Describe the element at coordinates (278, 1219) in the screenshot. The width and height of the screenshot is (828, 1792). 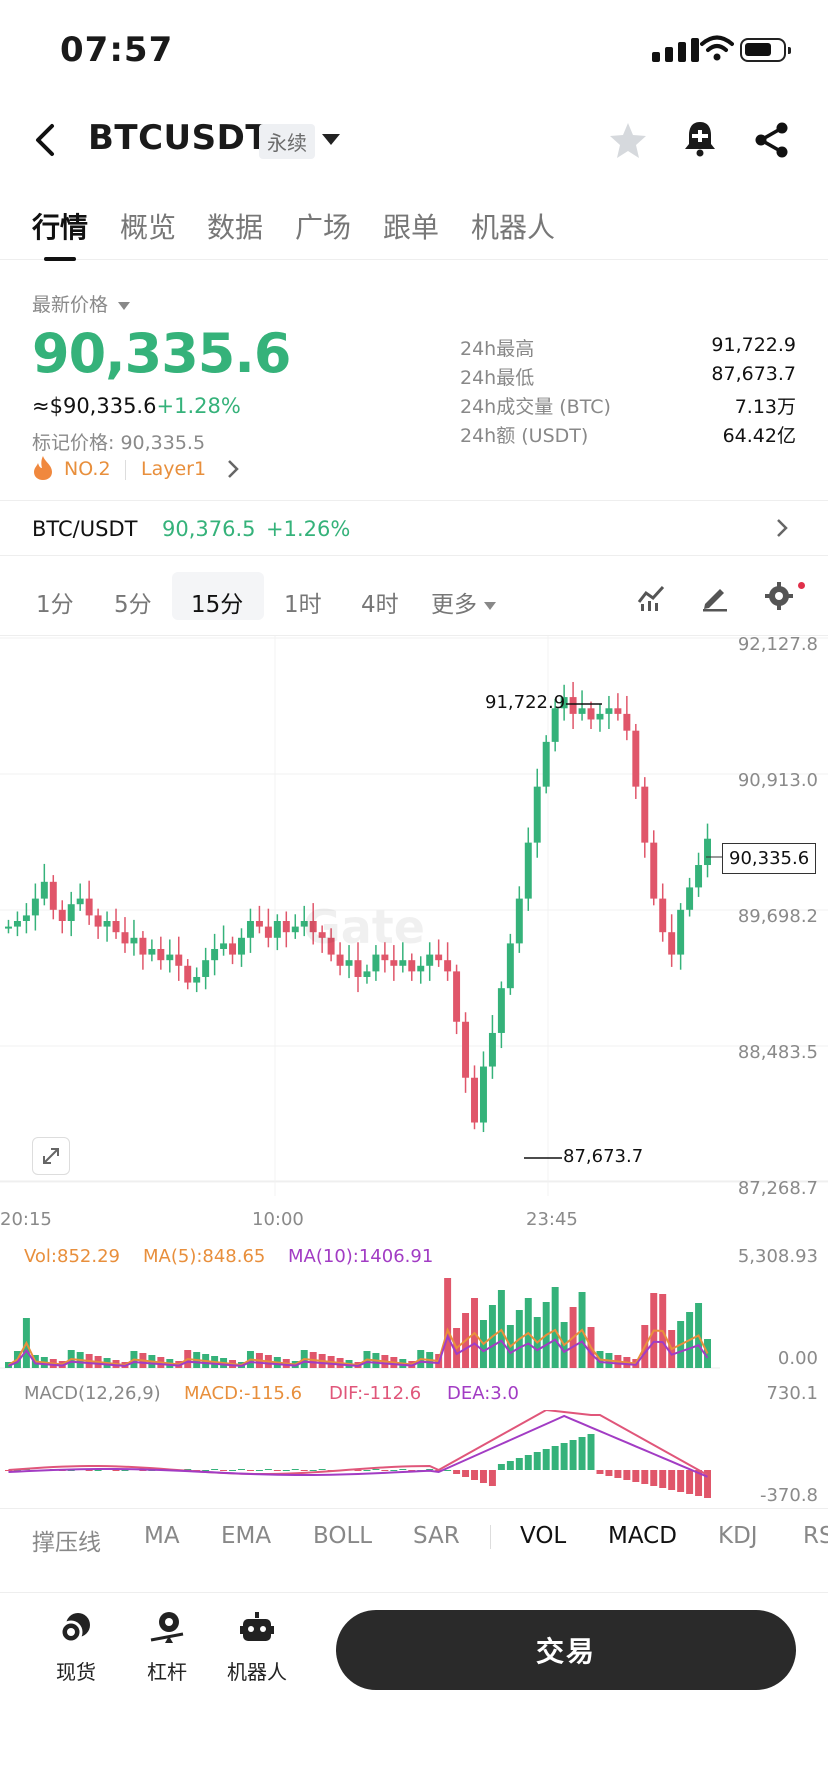
I see `x-tick: 10:00` at that location.